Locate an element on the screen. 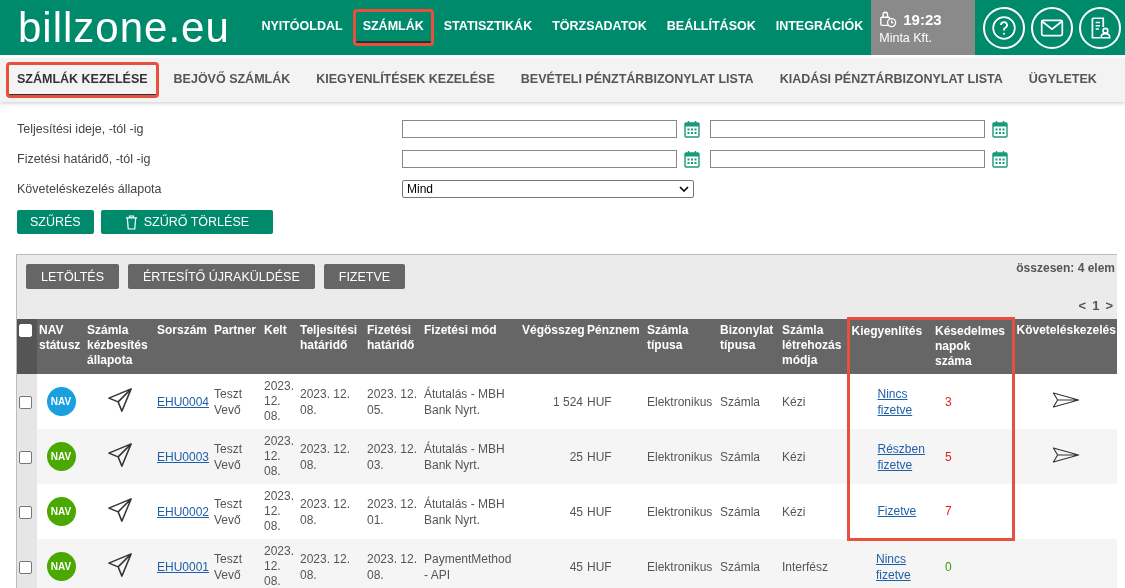  column-header: Fizetési mód is located at coordinates (471, 346).